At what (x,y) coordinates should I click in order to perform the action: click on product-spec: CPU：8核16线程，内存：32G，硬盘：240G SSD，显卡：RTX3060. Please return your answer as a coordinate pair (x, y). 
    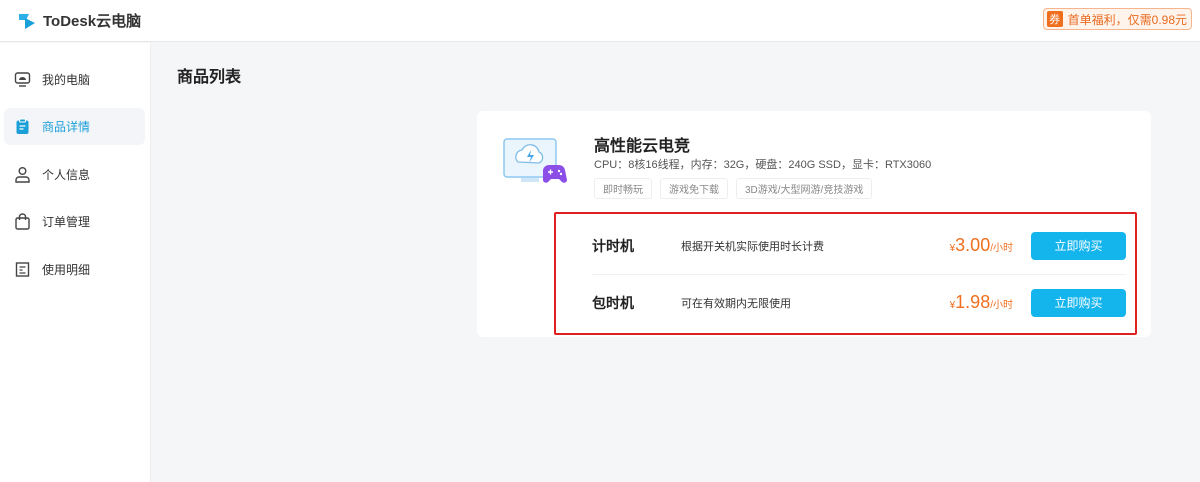
    Looking at the image, I should click on (763, 165).